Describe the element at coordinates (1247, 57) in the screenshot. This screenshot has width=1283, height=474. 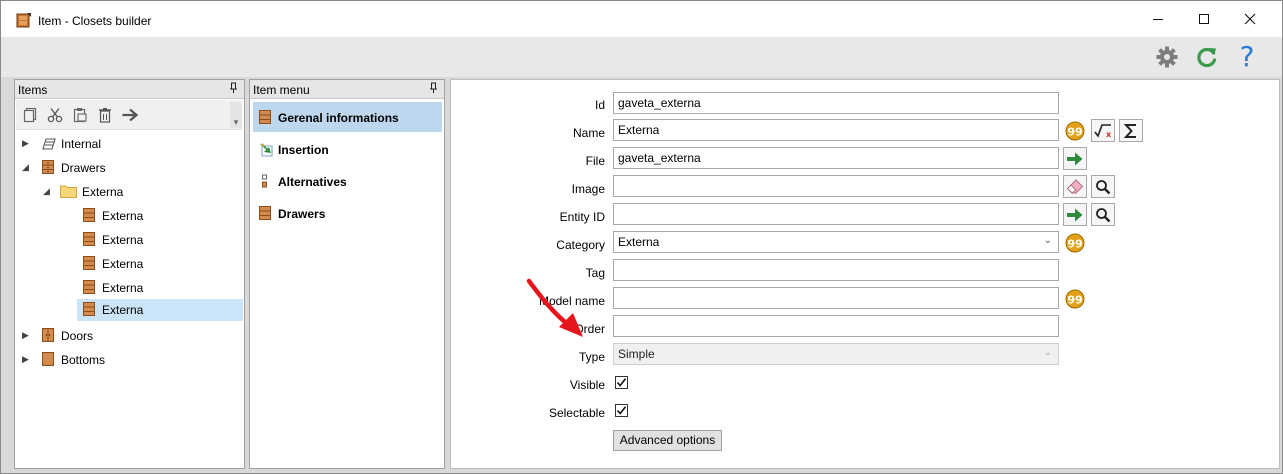
I see `help-icon: ?` at that location.